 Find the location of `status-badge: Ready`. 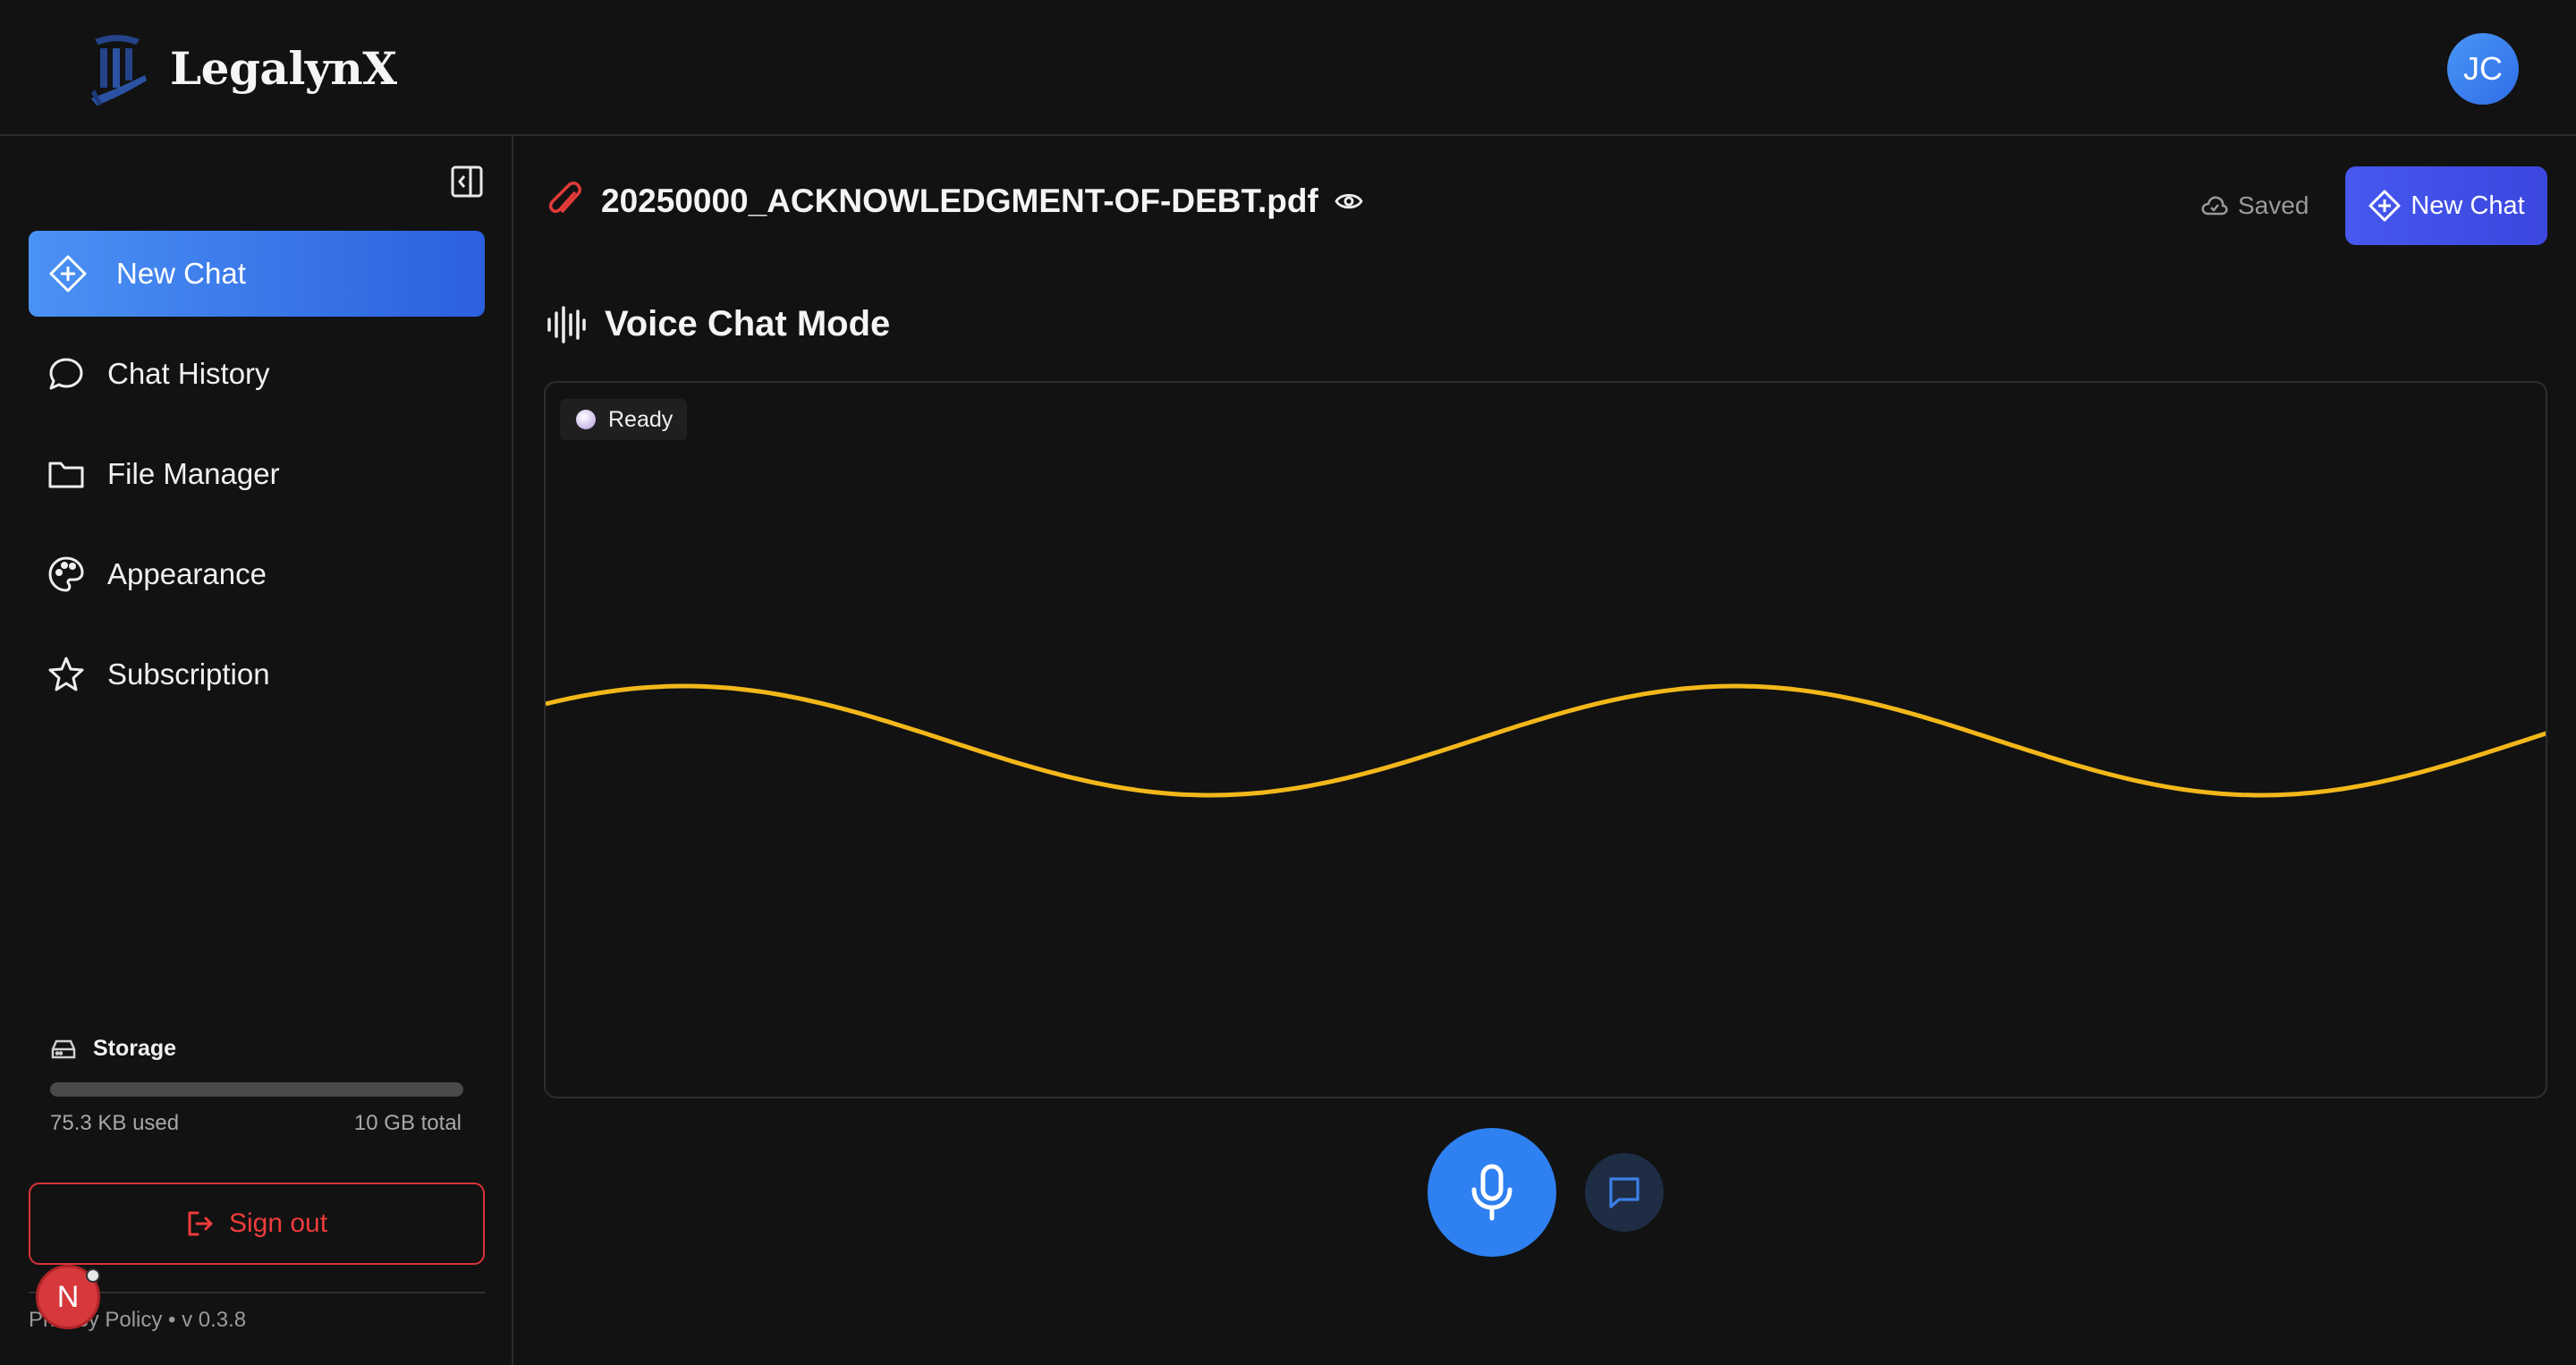

status-badge: Ready is located at coordinates (624, 419).